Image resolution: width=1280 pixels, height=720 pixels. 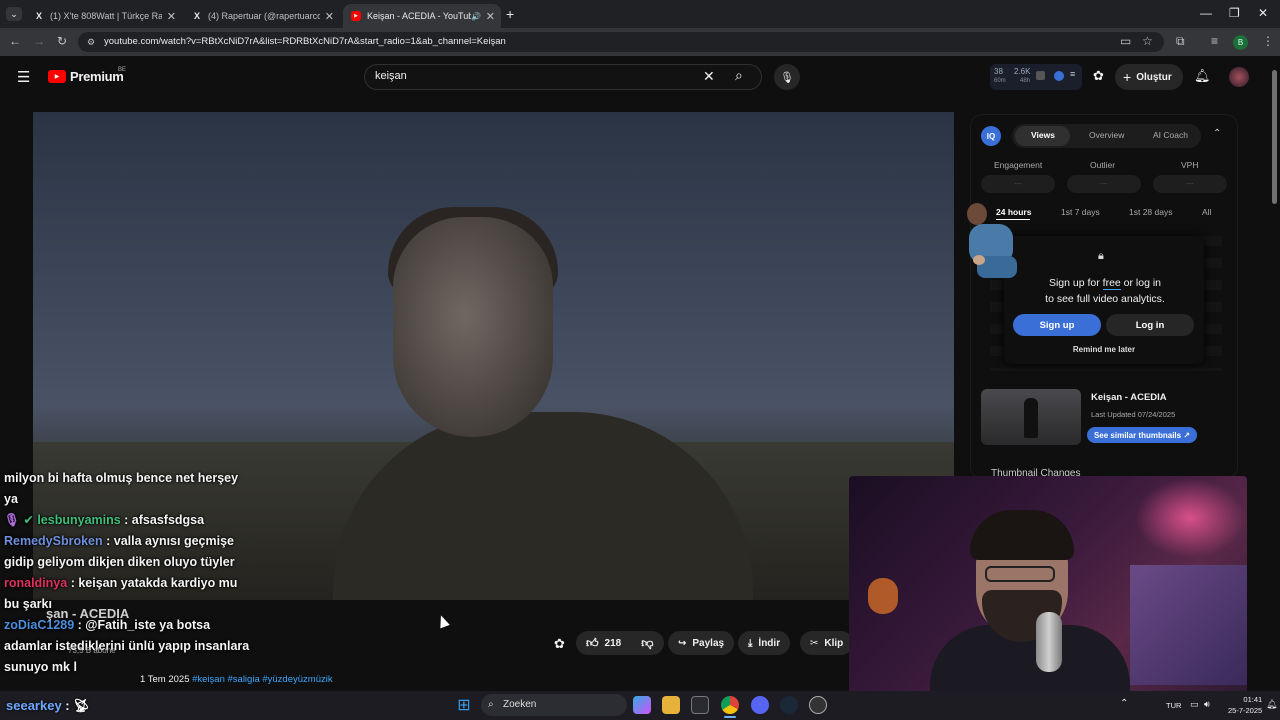 What do you see at coordinates (730, 717) in the screenshot?
I see `active-app-indicator` at bounding box center [730, 717].